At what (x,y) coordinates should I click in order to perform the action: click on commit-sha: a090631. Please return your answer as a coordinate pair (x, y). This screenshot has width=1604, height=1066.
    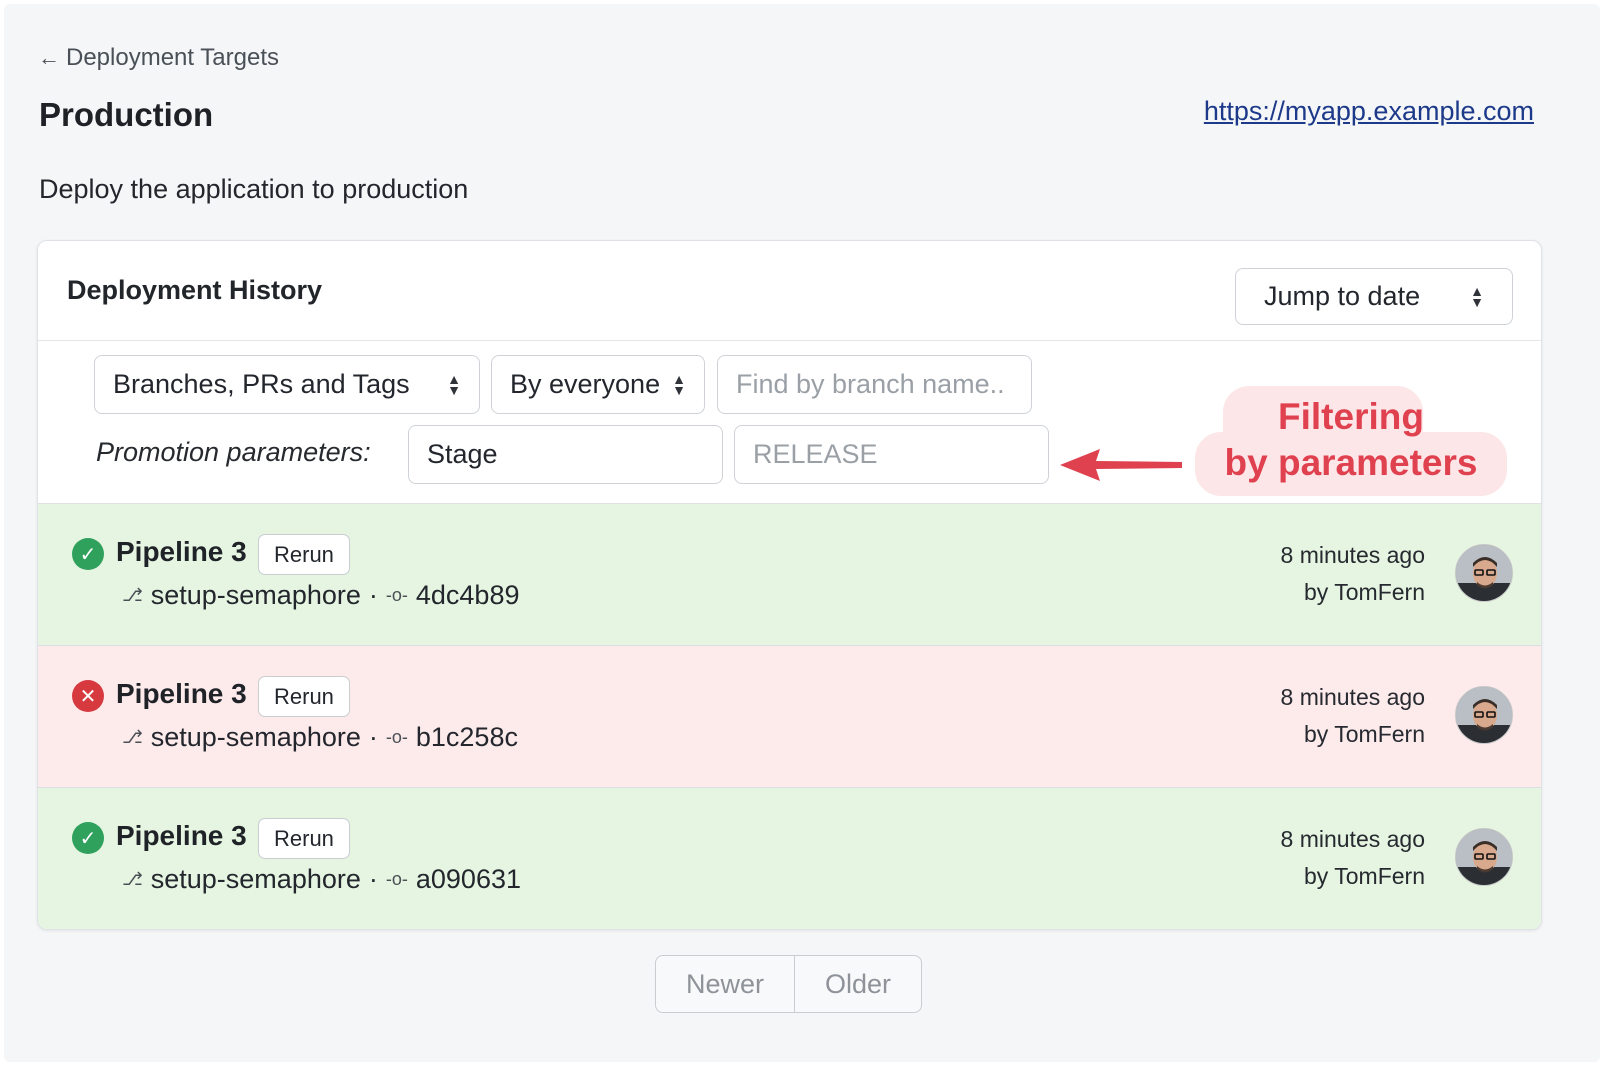
    Looking at the image, I should click on (468, 879).